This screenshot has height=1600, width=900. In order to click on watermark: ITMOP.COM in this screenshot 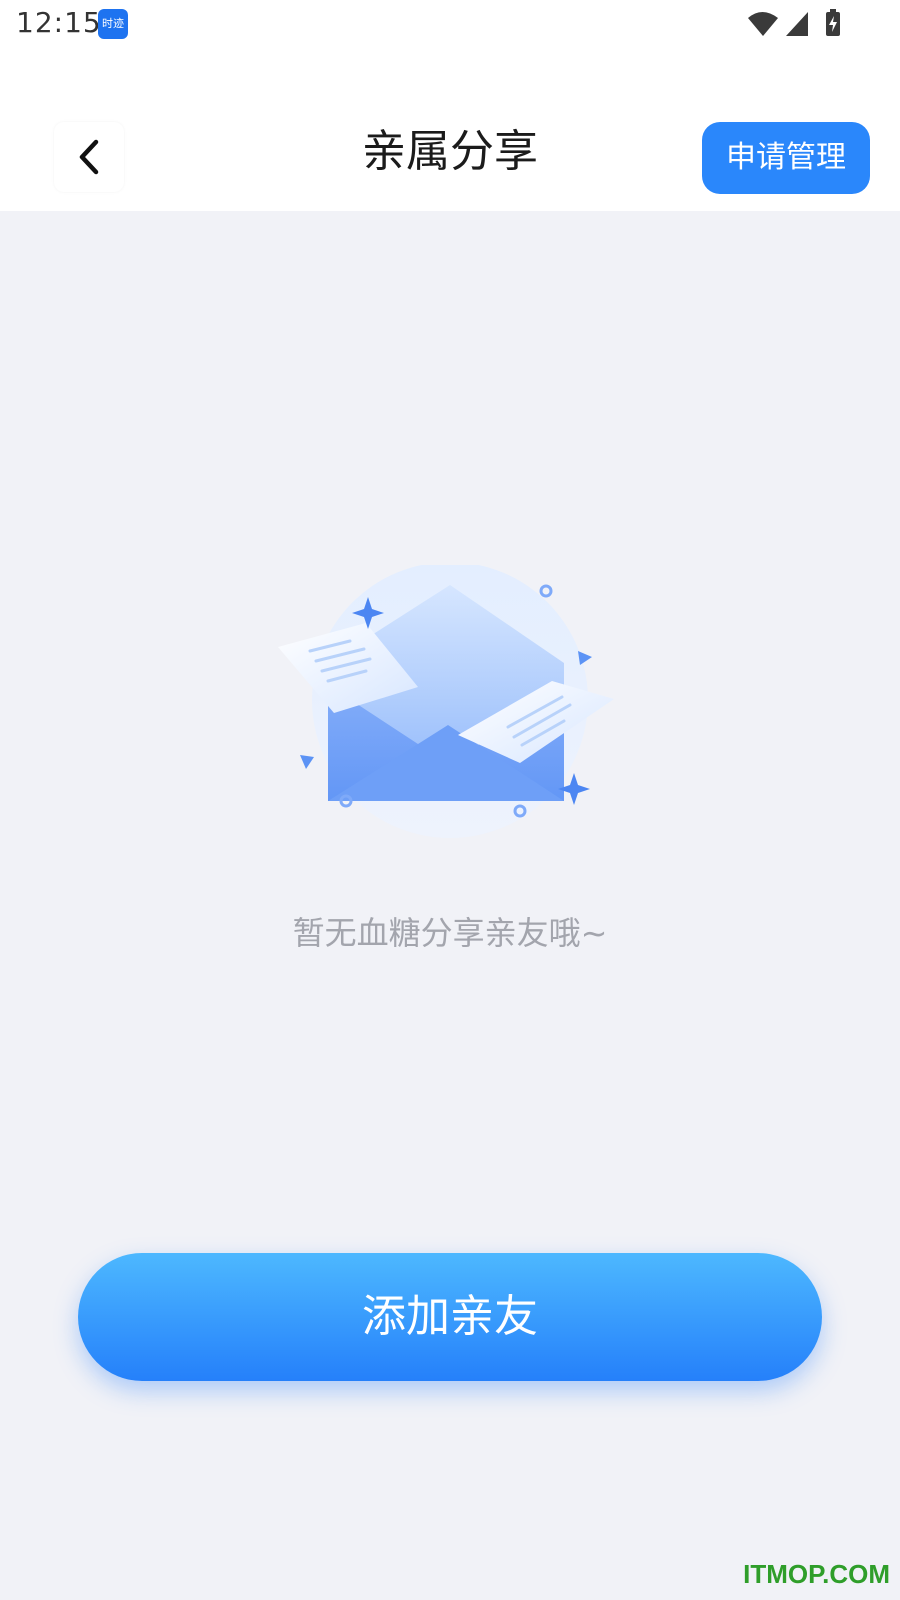, I will do `click(816, 1574)`.